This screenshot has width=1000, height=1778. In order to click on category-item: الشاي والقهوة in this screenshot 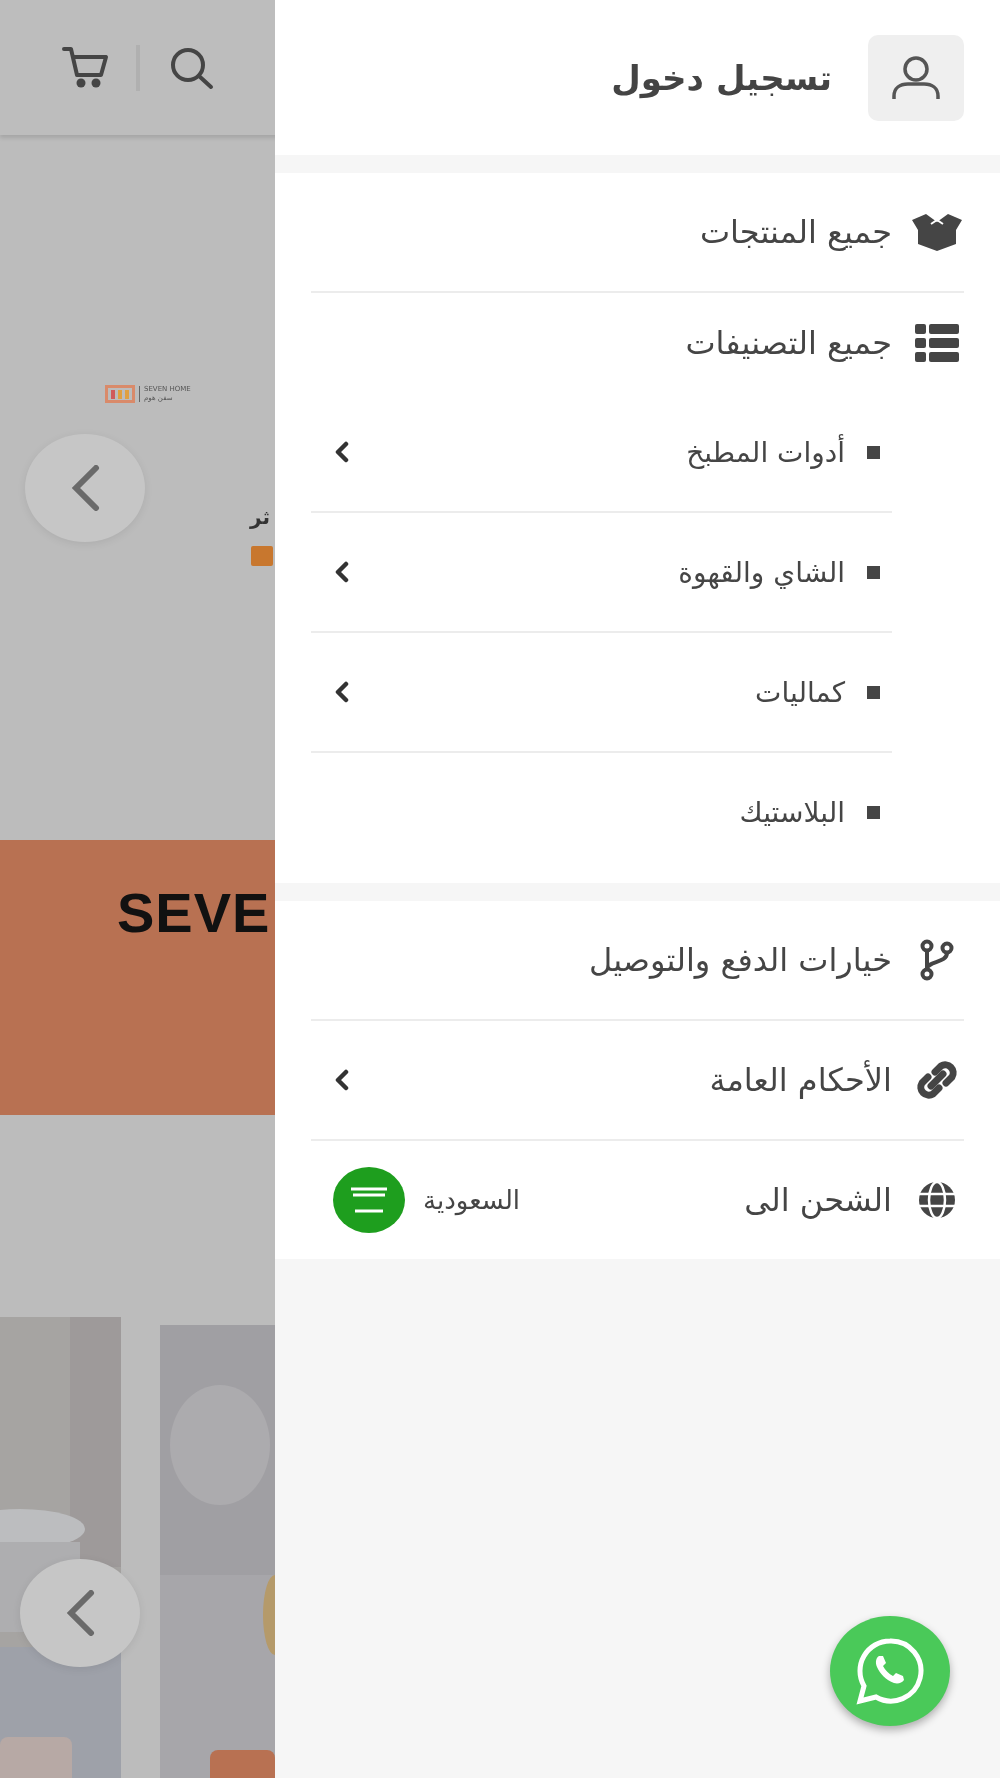, I will do `click(601, 573)`.